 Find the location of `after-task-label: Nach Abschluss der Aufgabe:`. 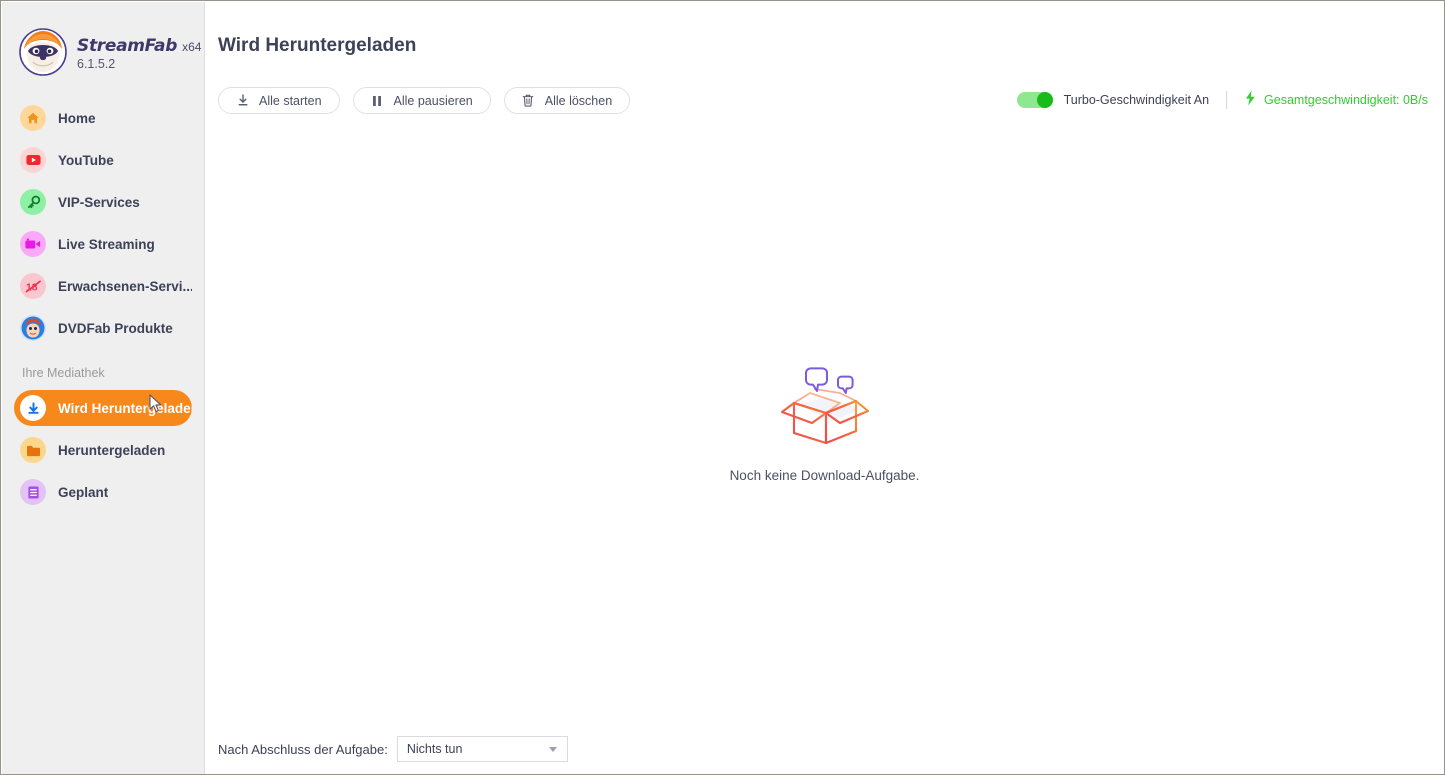

after-task-label: Nach Abschluss der Aufgabe: is located at coordinates (303, 749).